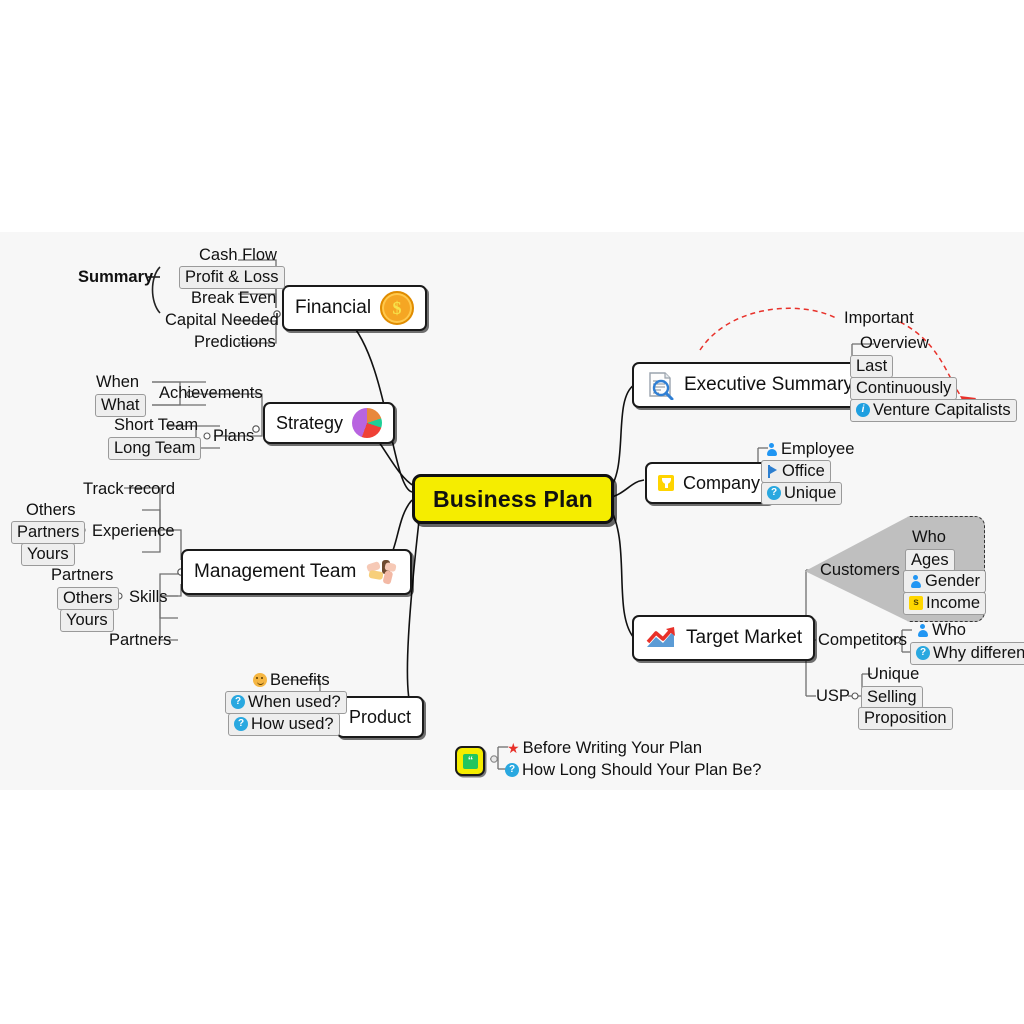  I want to click on note-before-writing: ★ Before Writing Your Plan, so click(604, 748).